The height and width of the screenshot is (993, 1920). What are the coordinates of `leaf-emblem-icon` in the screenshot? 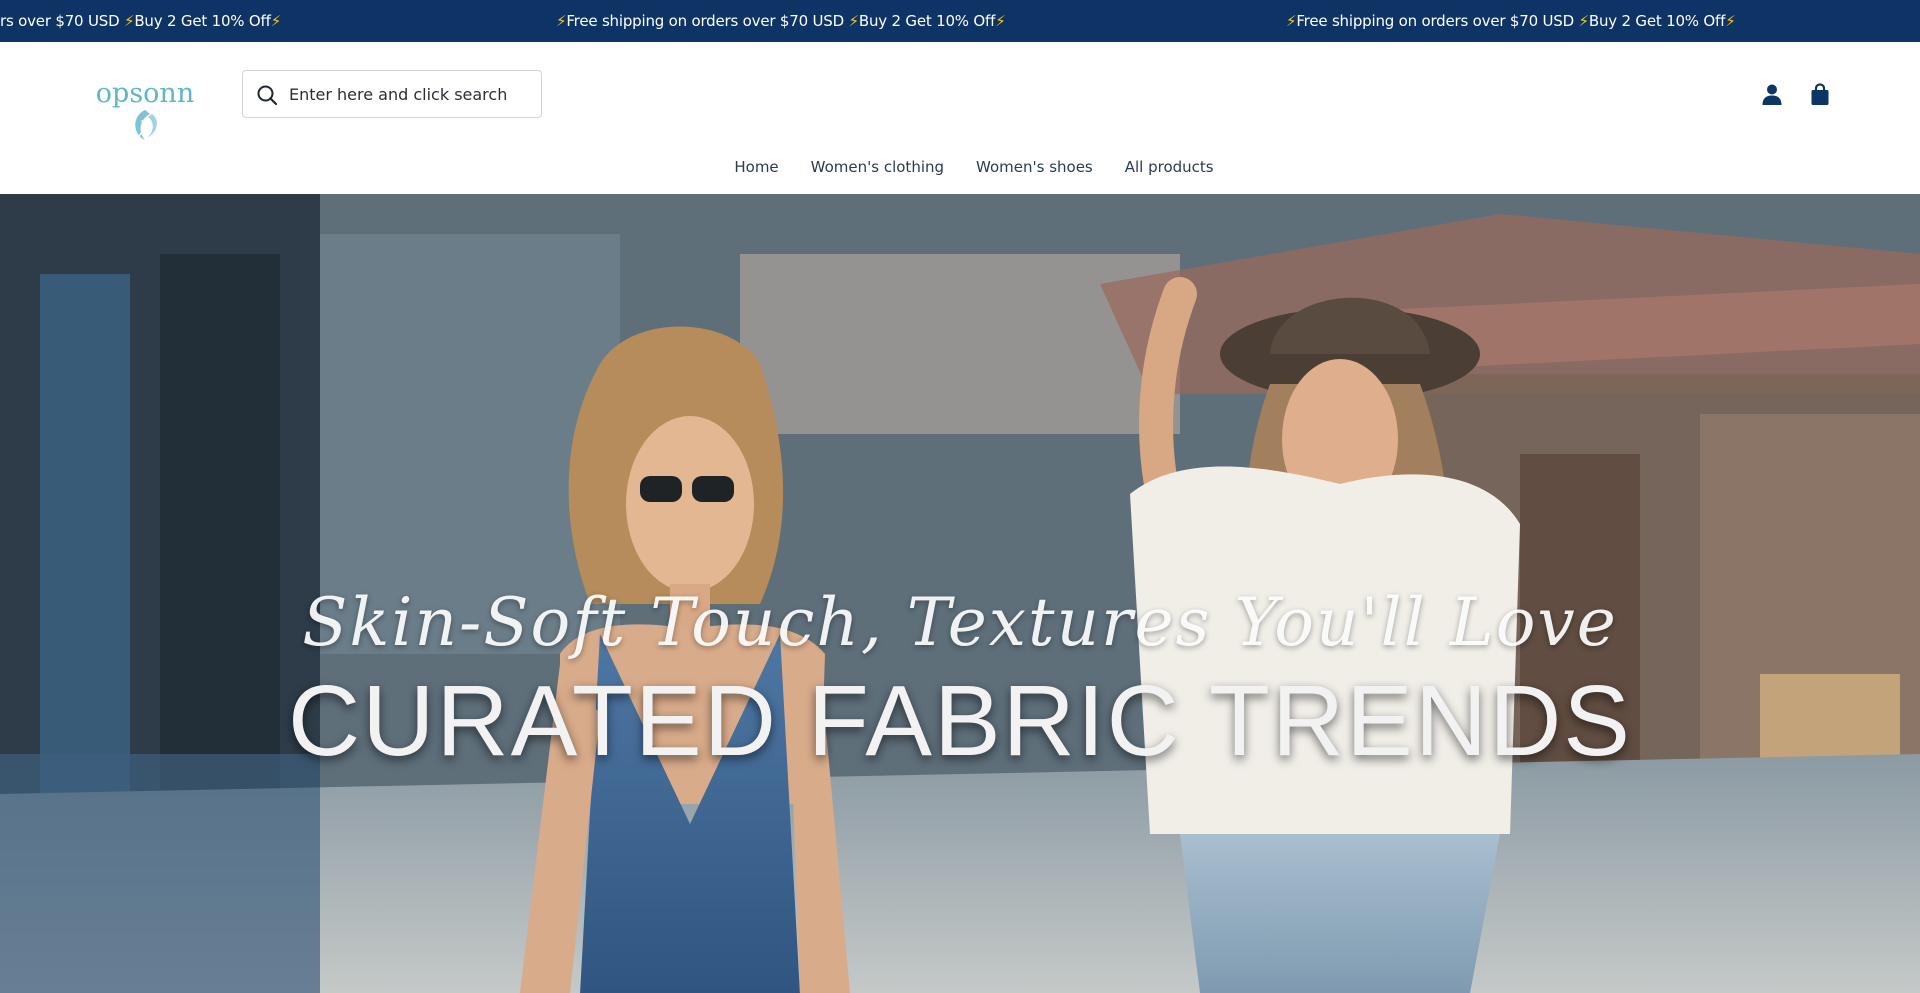 It's located at (146, 125).